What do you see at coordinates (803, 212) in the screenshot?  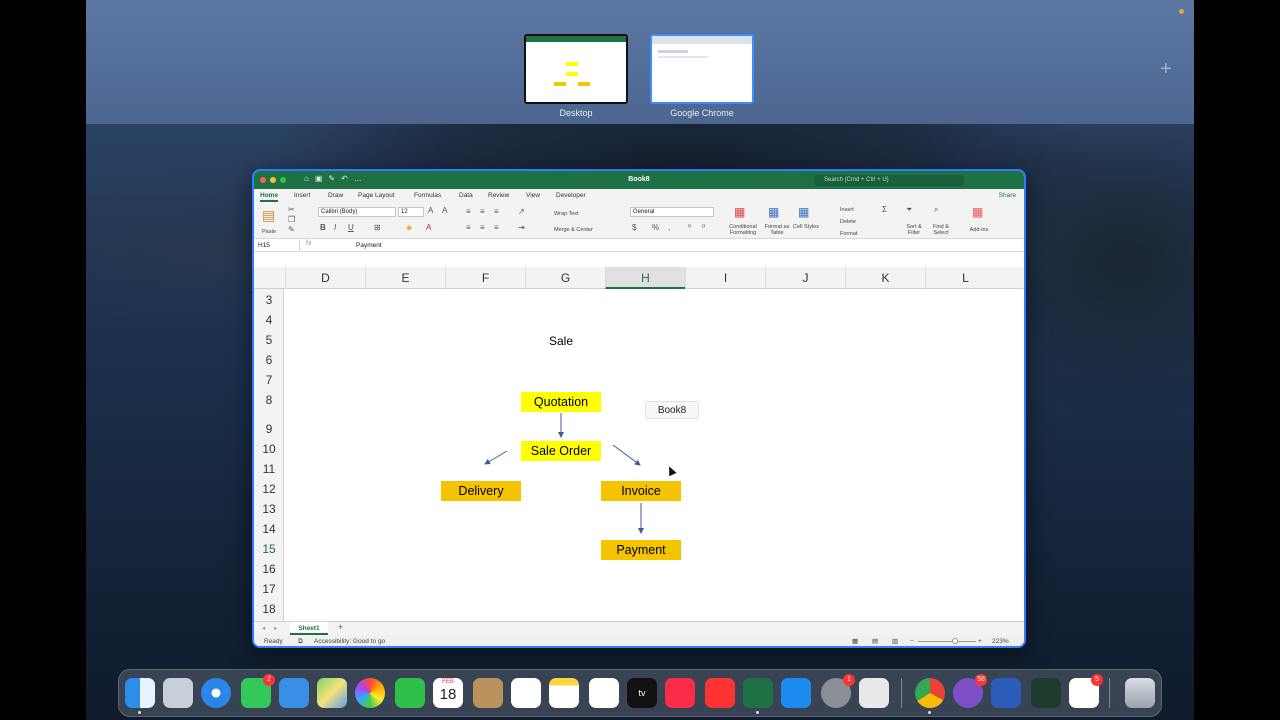 I see `cell-styles-icon: ▦` at bounding box center [803, 212].